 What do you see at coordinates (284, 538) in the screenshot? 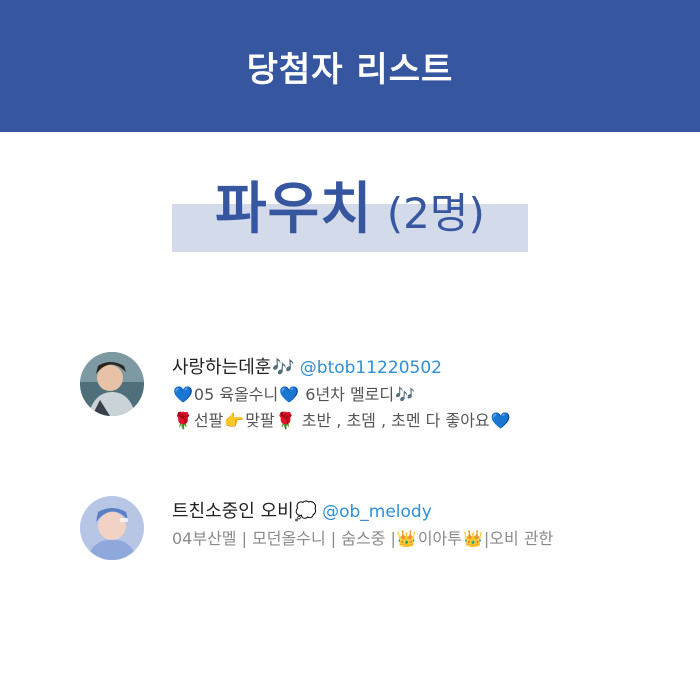
I see `bio-text: 04부산멜 | 모던올수니 | 숨스중 |` at bounding box center [284, 538].